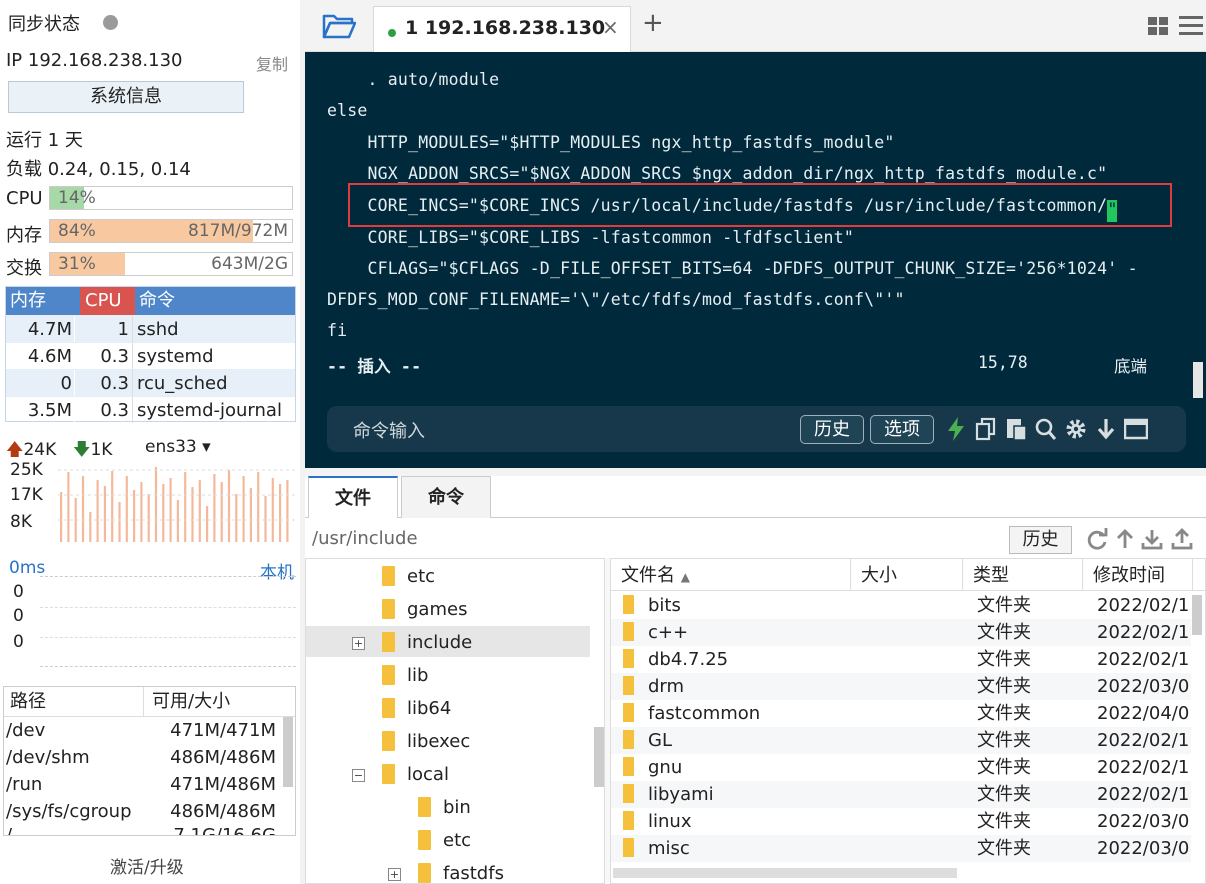 The image size is (1206, 884). I want to click on terminal-scrollbar, so click(1198, 380).